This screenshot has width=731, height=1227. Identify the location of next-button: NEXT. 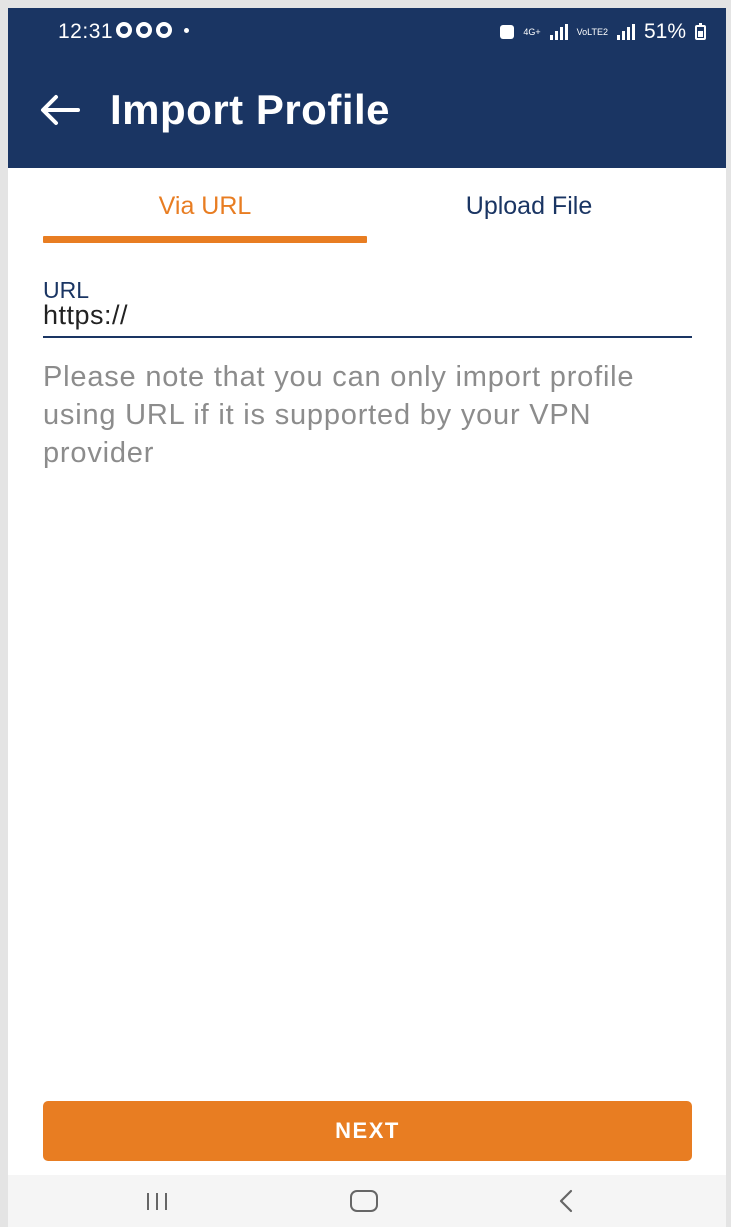
(367, 1131).